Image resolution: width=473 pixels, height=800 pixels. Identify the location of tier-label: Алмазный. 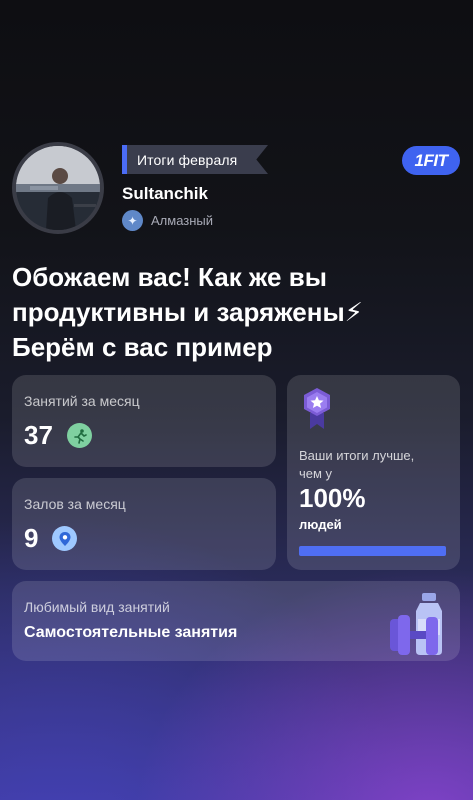
(182, 220).